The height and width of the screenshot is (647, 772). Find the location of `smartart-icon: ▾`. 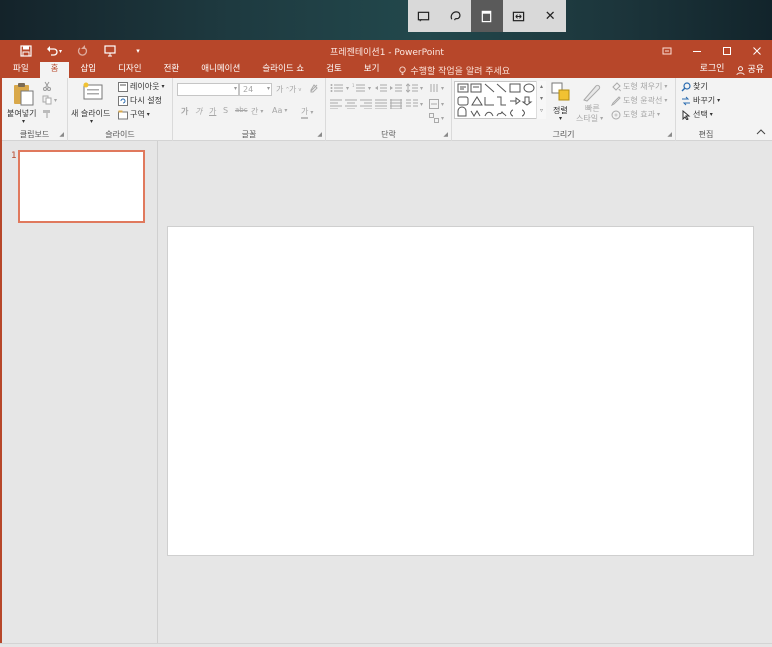

smartart-icon: ▾ is located at coordinates (436, 118).